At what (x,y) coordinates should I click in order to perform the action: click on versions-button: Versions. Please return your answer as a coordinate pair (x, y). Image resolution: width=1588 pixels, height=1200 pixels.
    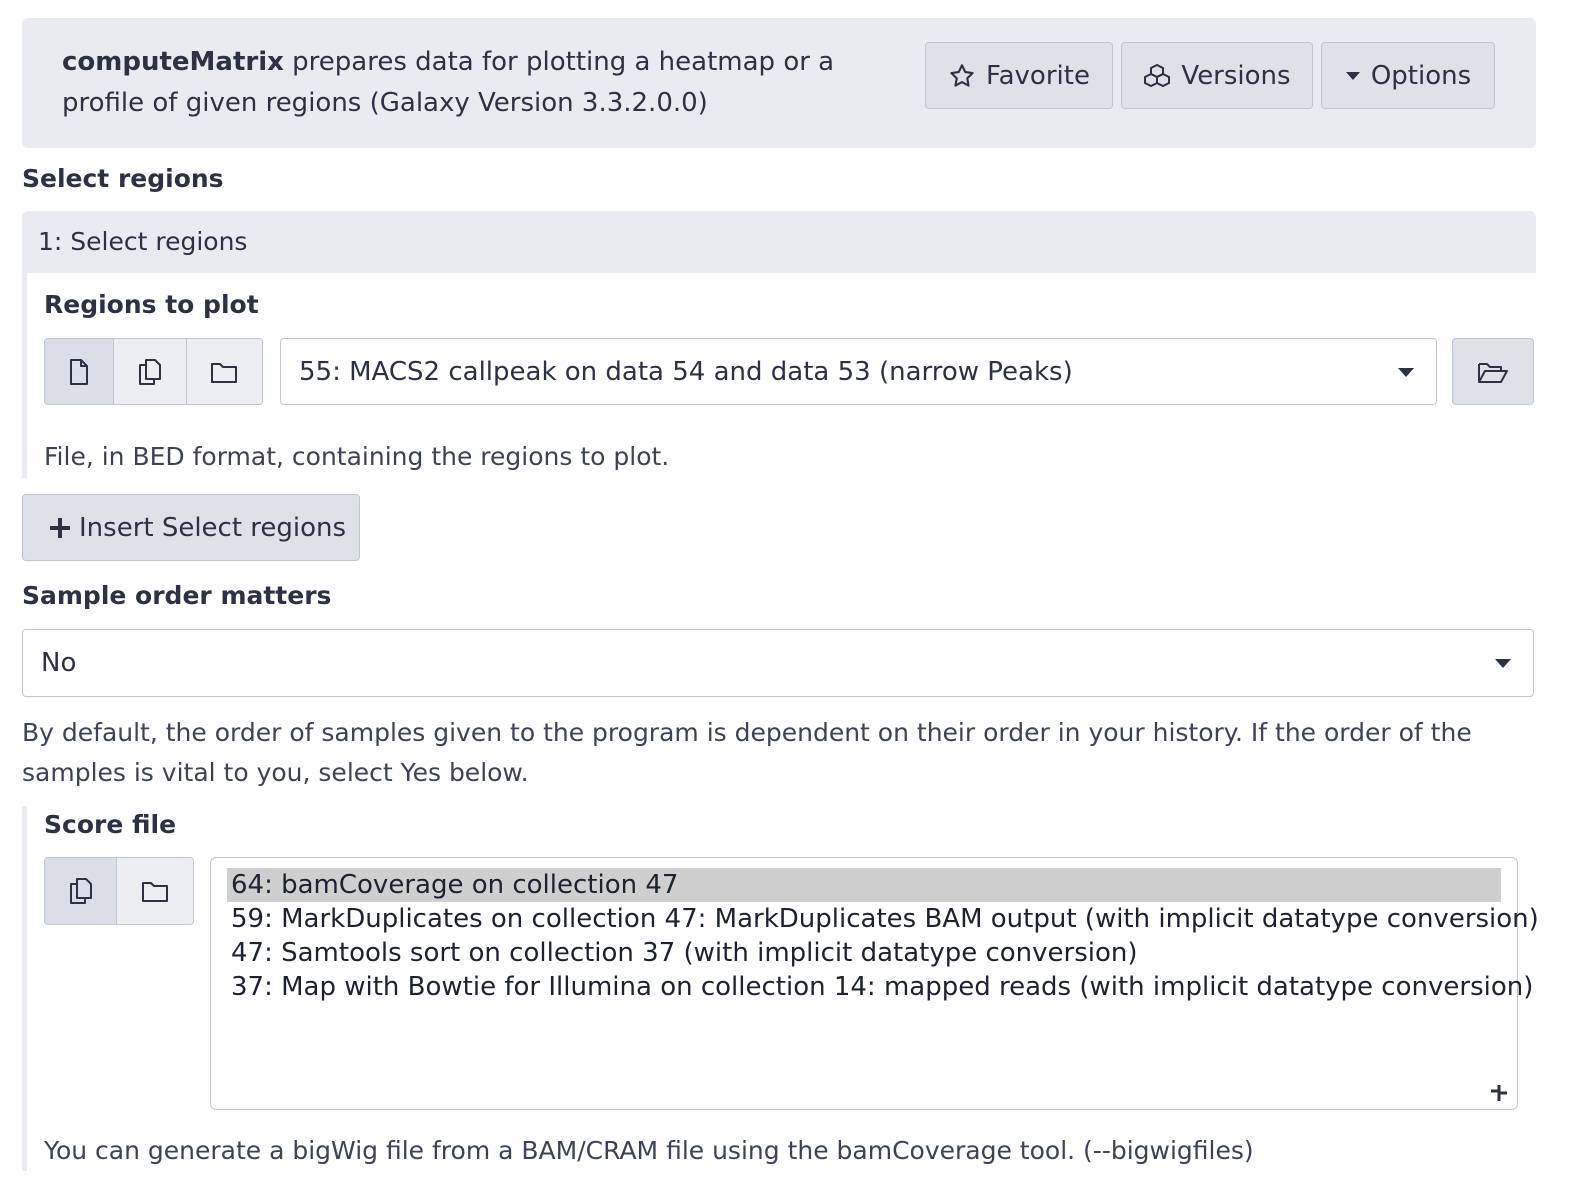
    Looking at the image, I should click on (1217, 75).